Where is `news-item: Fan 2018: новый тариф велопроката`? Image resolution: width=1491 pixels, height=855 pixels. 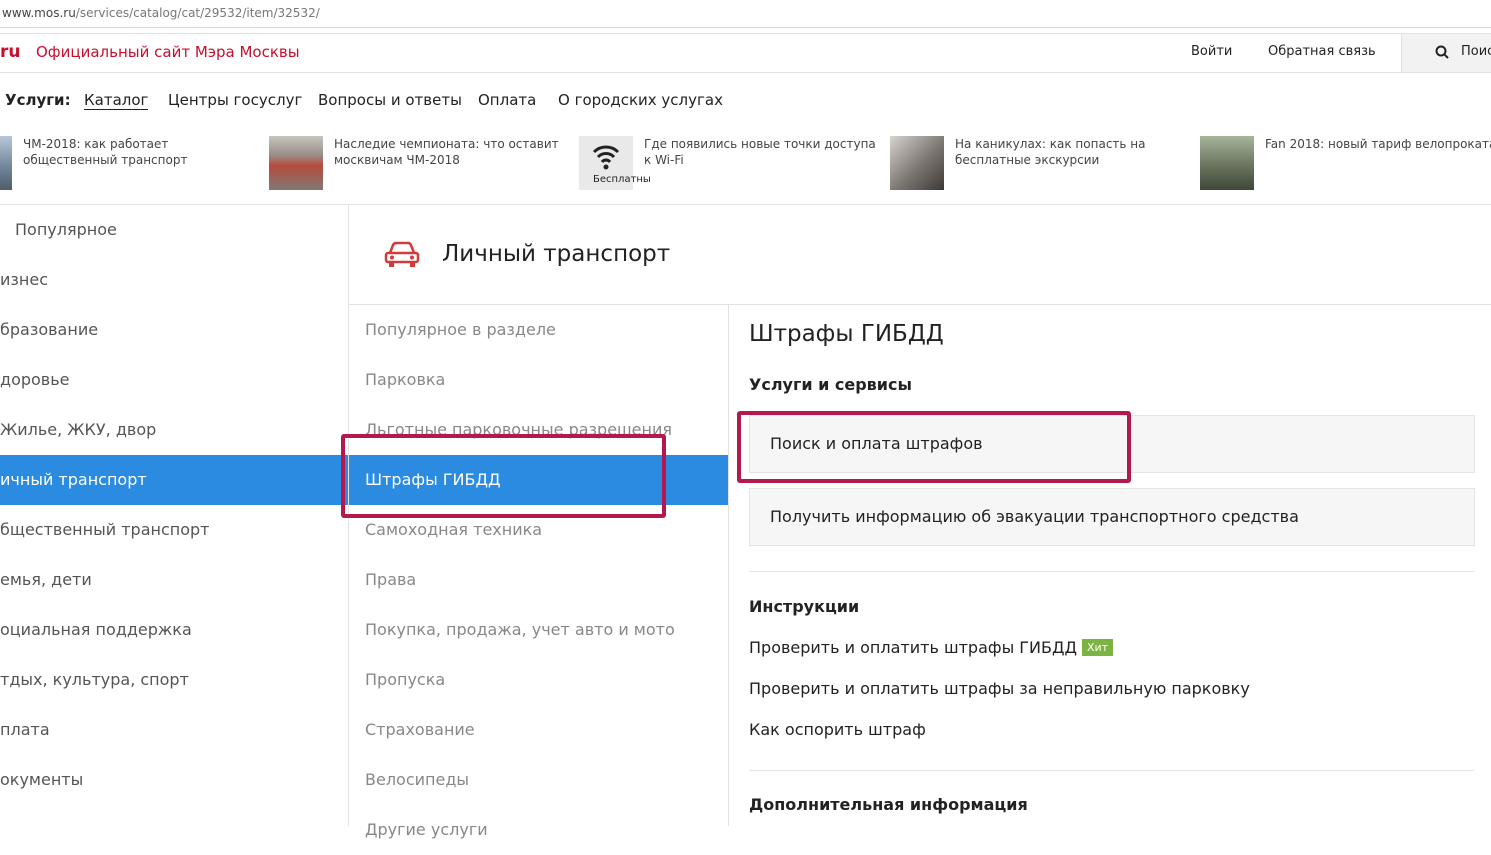
news-item: Fan 2018: новый тариф велопроката is located at coordinates (1345, 164).